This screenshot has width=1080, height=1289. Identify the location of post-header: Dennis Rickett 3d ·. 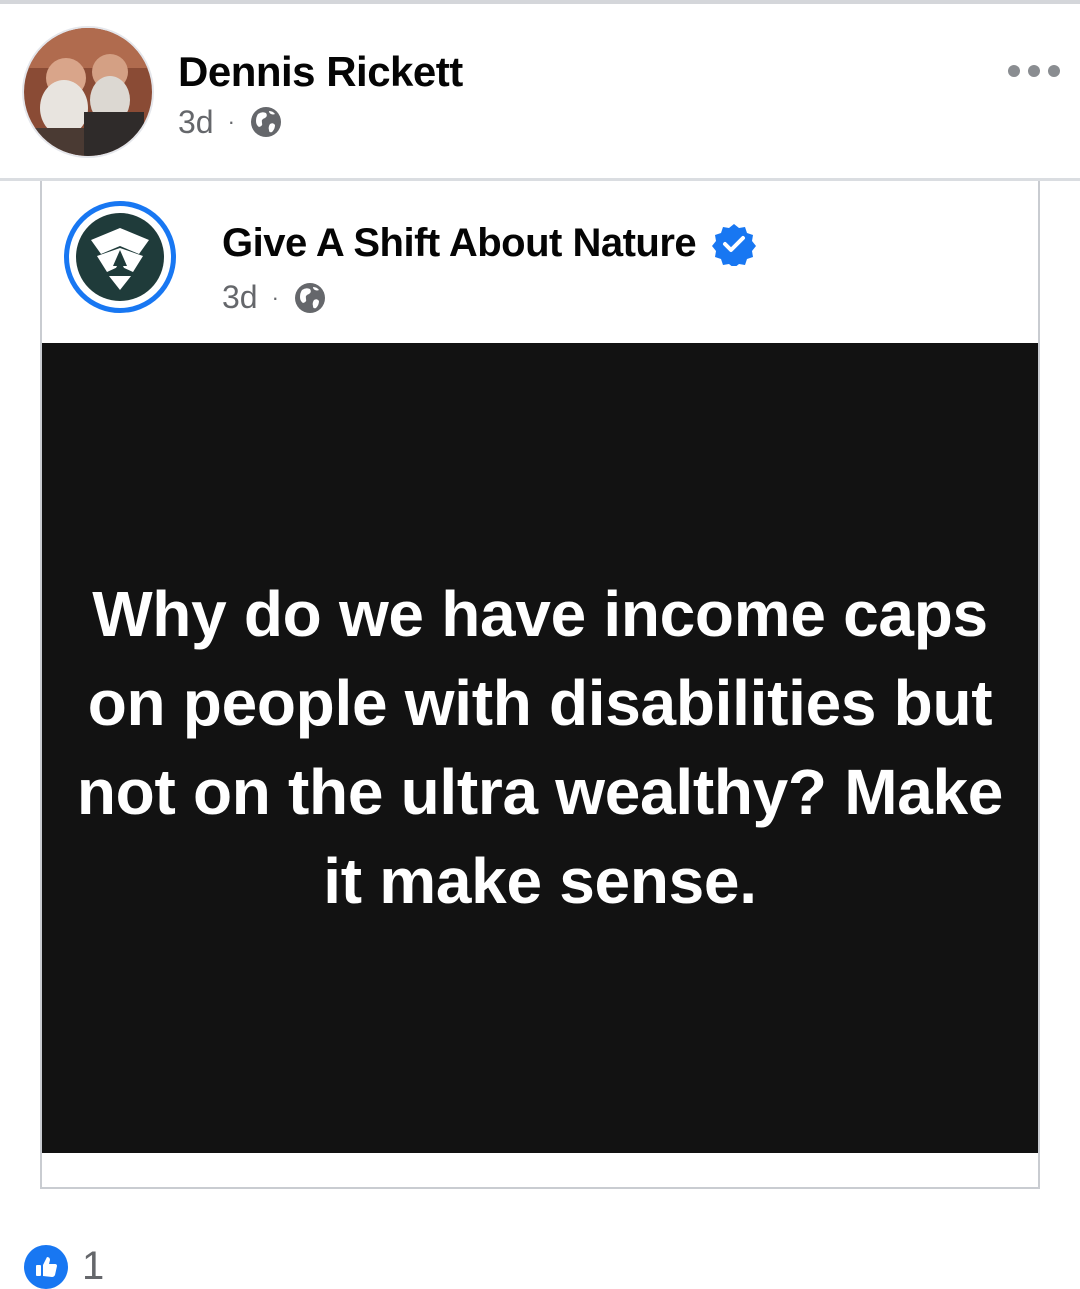
(540, 91).